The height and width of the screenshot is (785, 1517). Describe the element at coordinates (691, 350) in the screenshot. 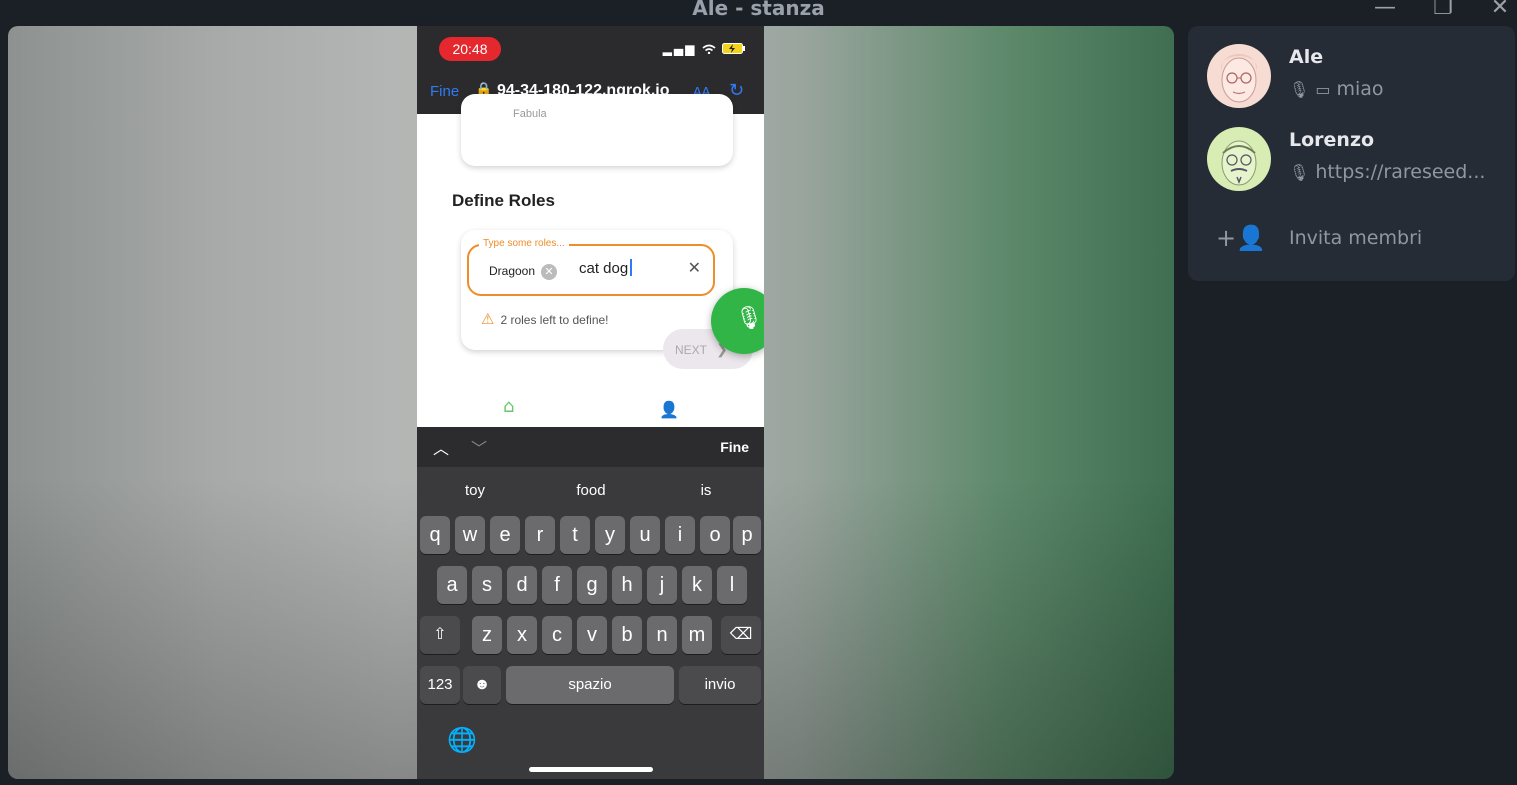

I see `next-label: NEXT` at that location.